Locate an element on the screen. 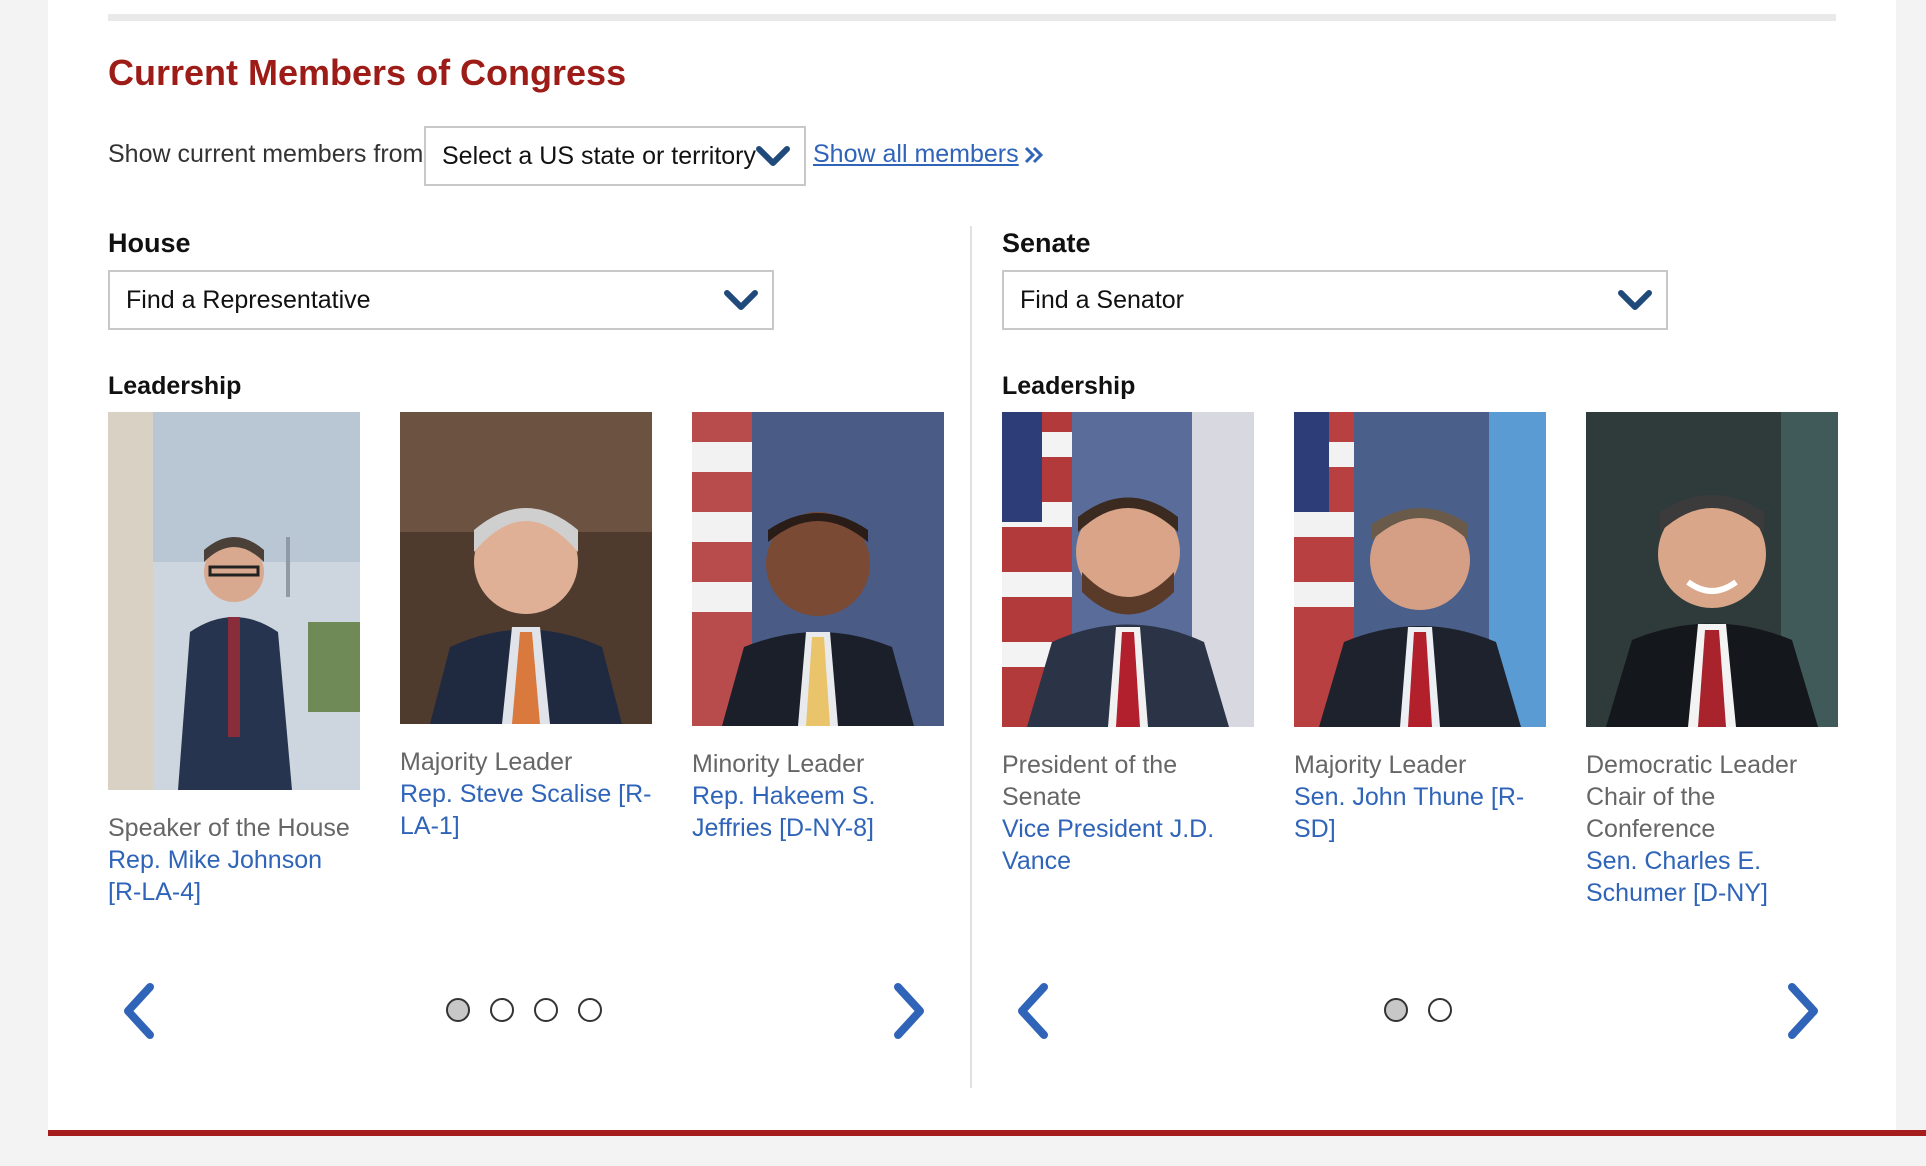  top-rule is located at coordinates (972, 17).